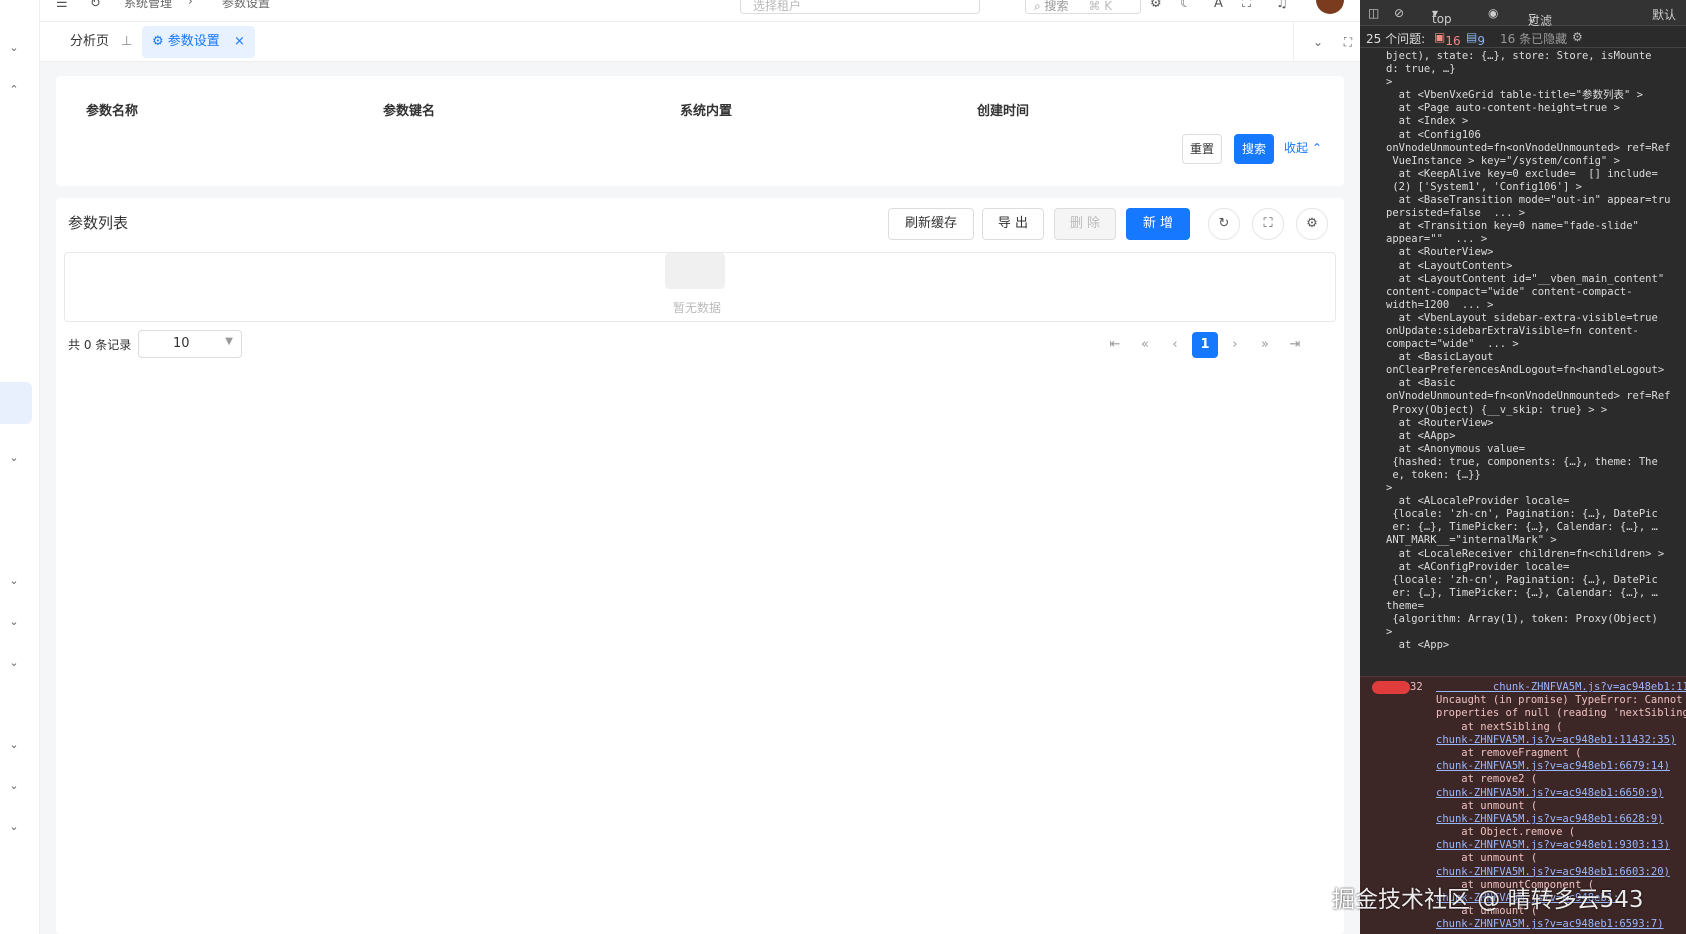  What do you see at coordinates (1514, 95) in the screenshot?
I see `log-line: at <VbenVxeGrid table-title="参数列表" >` at bounding box center [1514, 95].